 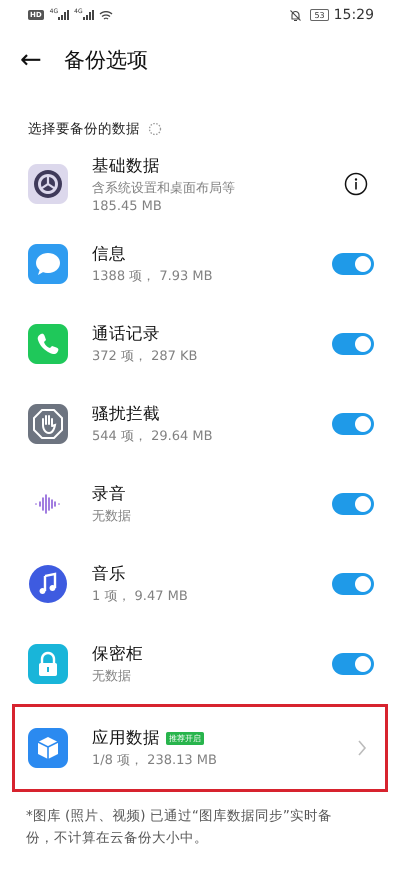 I want to click on item-title: 通话记录, so click(x=126, y=334).